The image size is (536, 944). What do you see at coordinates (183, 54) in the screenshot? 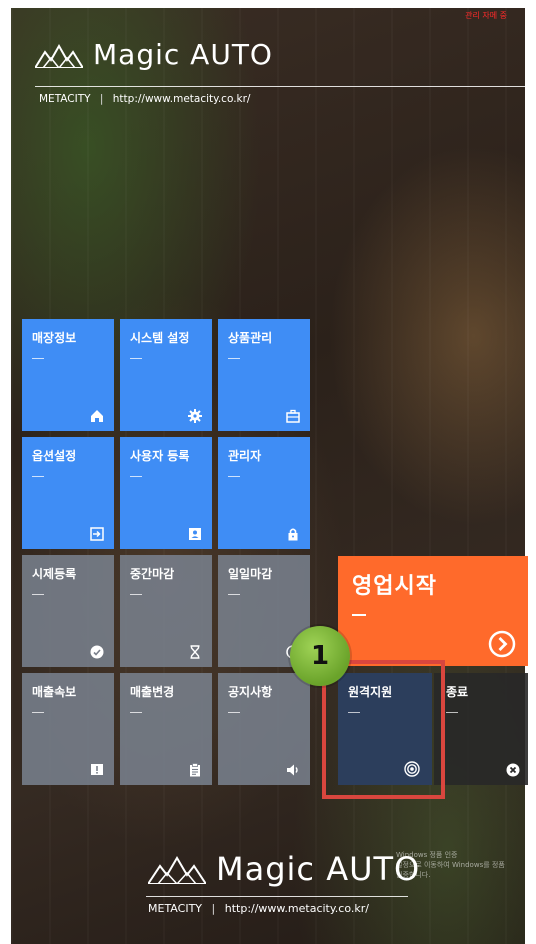
I see `brand-name-top: Magic AUTO` at bounding box center [183, 54].